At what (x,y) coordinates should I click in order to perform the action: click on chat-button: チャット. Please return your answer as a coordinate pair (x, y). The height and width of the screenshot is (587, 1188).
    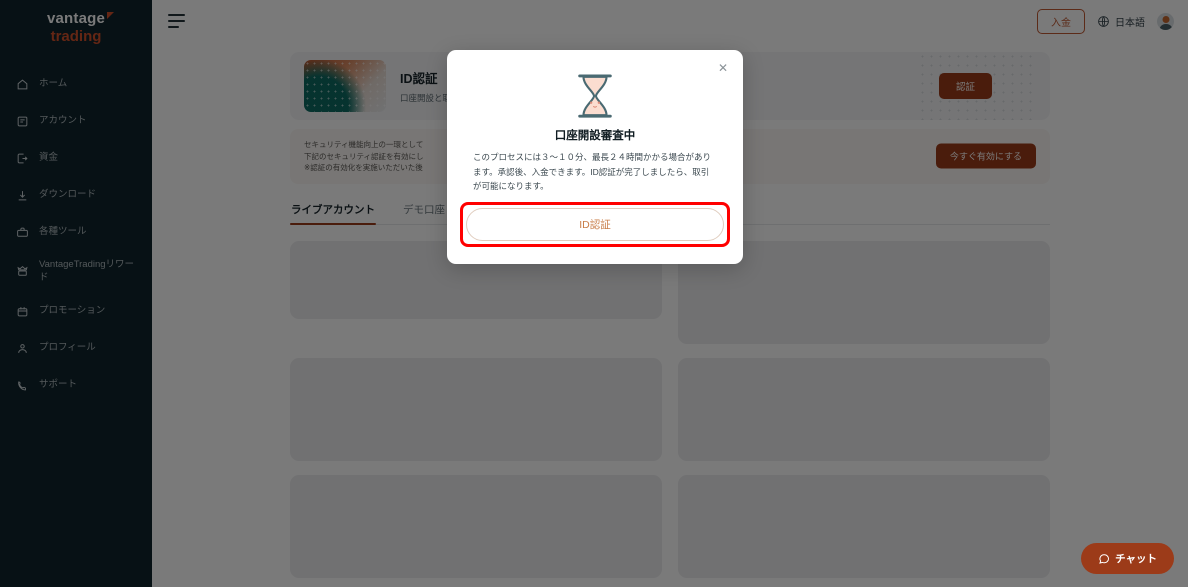
    Looking at the image, I should click on (1127, 558).